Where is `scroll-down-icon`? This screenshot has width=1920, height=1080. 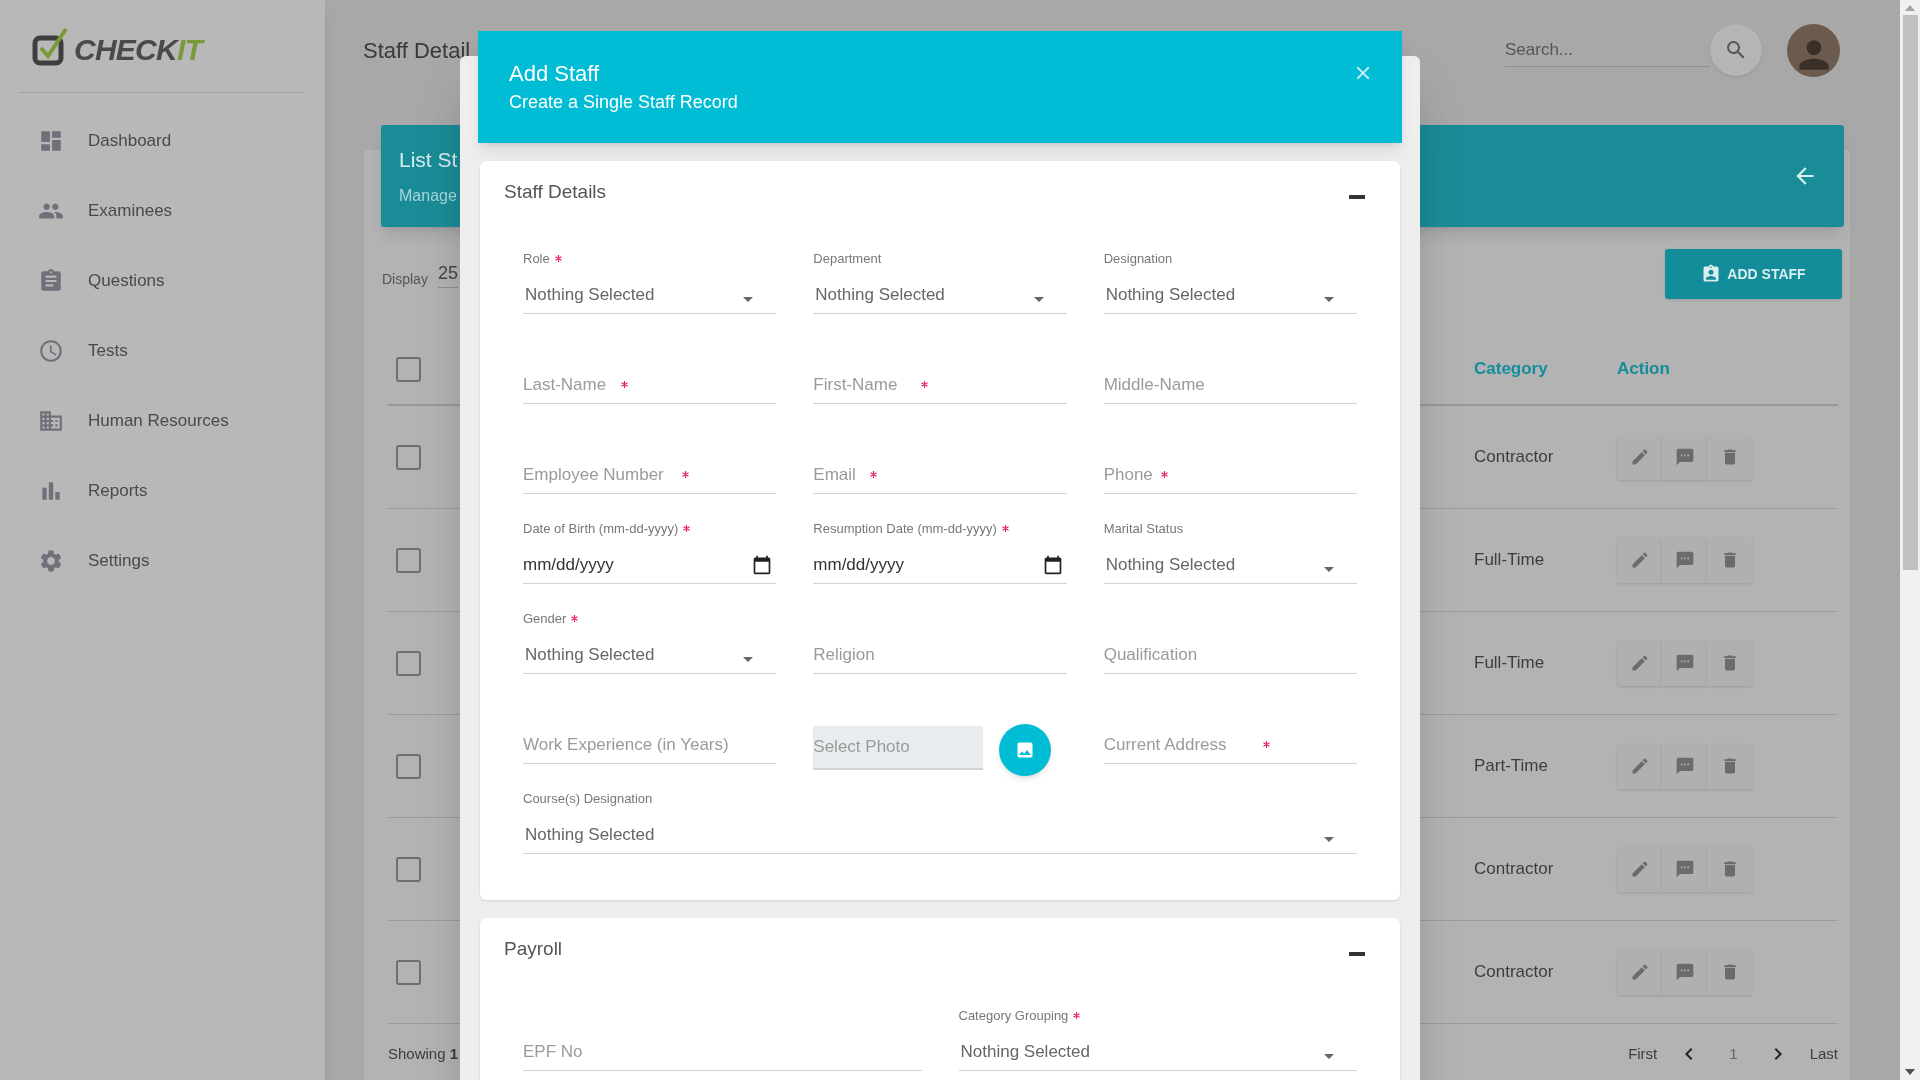
scroll-down-icon is located at coordinates (1910, 1072).